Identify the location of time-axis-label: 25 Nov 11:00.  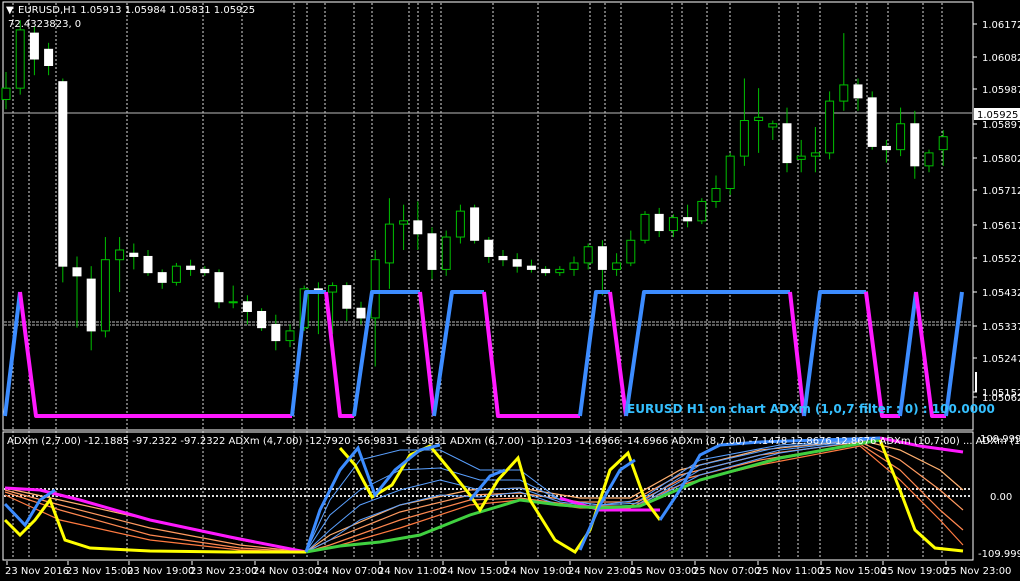
(789, 571).